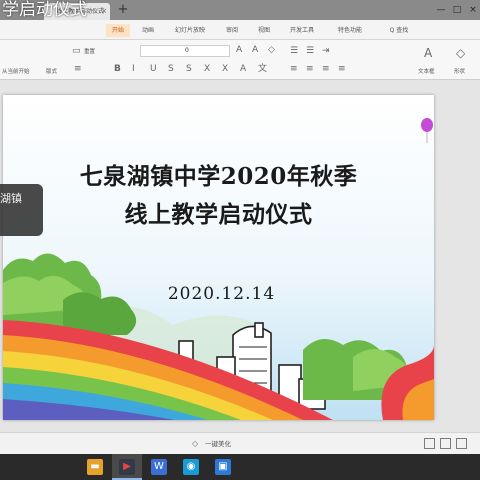 The height and width of the screenshot is (480, 480). I want to click on font-color-icon: A, so click(243, 69).